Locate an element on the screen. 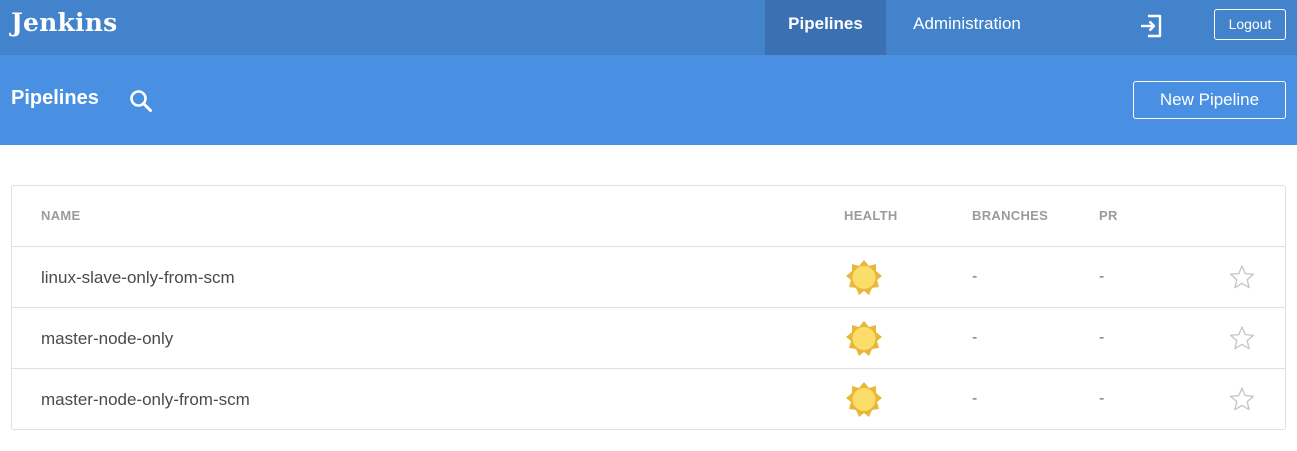 The width and height of the screenshot is (1297, 451). column-header-pr: PR is located at coordinates (1108, 215).